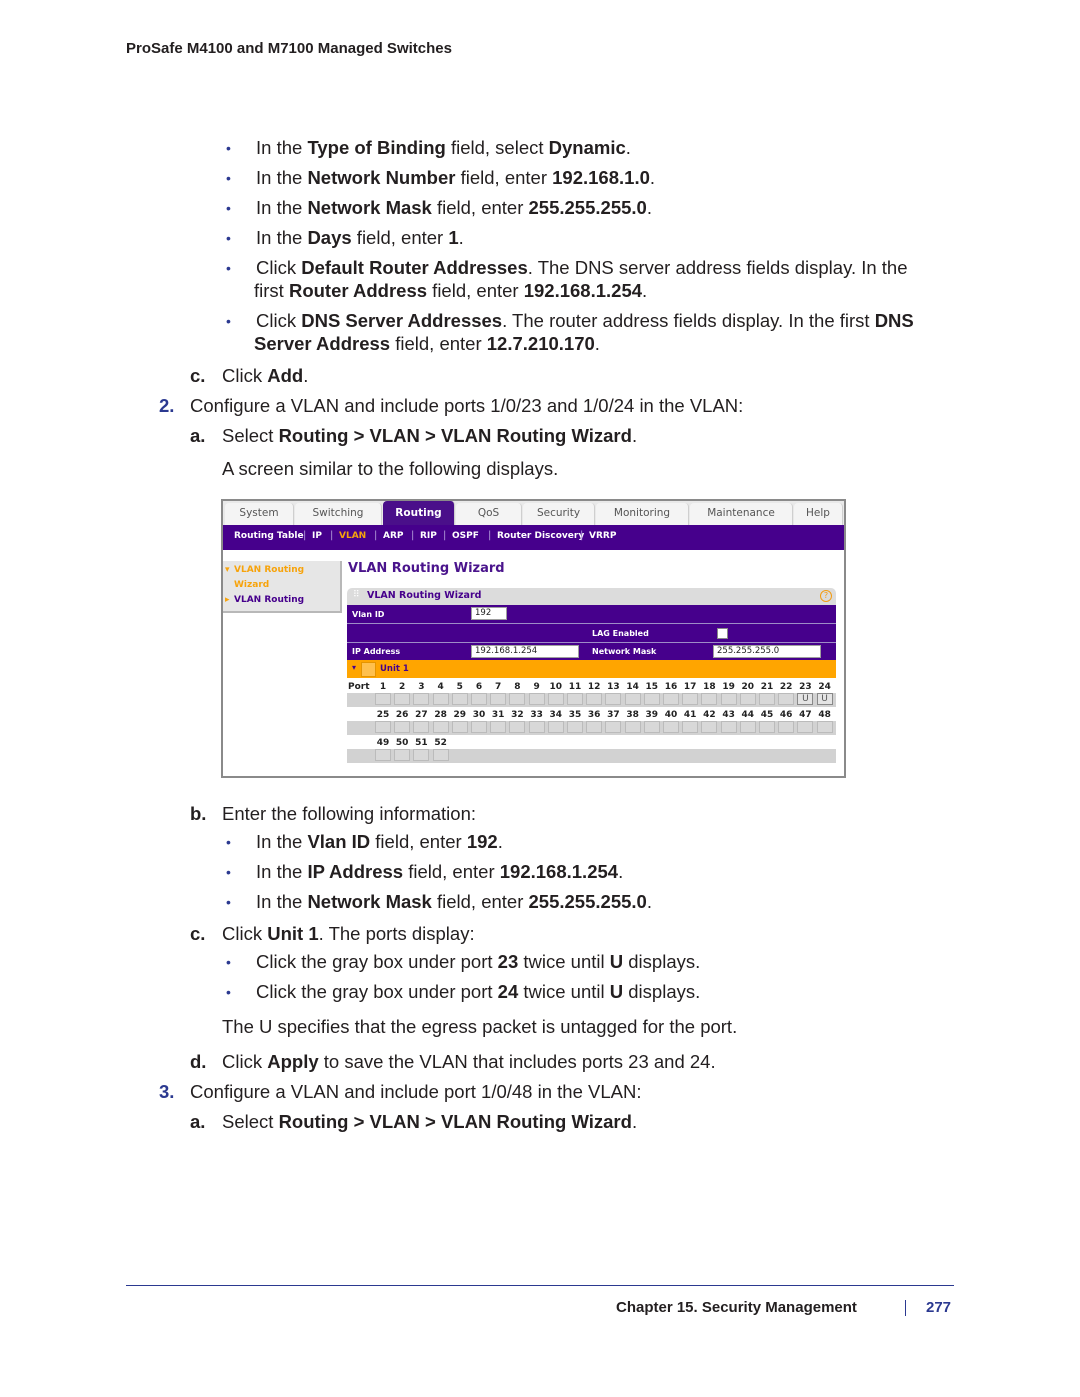 The height and width of the screenshot is (1397, 1080). I want to click on tab-security: Security, so click(559, 514).